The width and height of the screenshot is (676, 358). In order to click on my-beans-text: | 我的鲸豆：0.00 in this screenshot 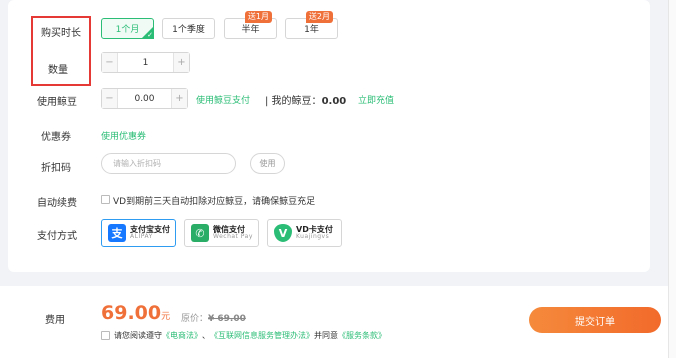, I will do `click(305, 99)`.